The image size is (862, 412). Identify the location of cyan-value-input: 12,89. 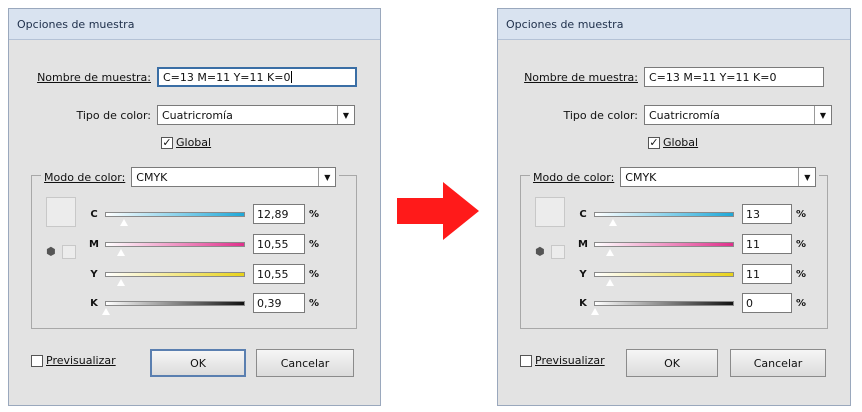
(279, 214).